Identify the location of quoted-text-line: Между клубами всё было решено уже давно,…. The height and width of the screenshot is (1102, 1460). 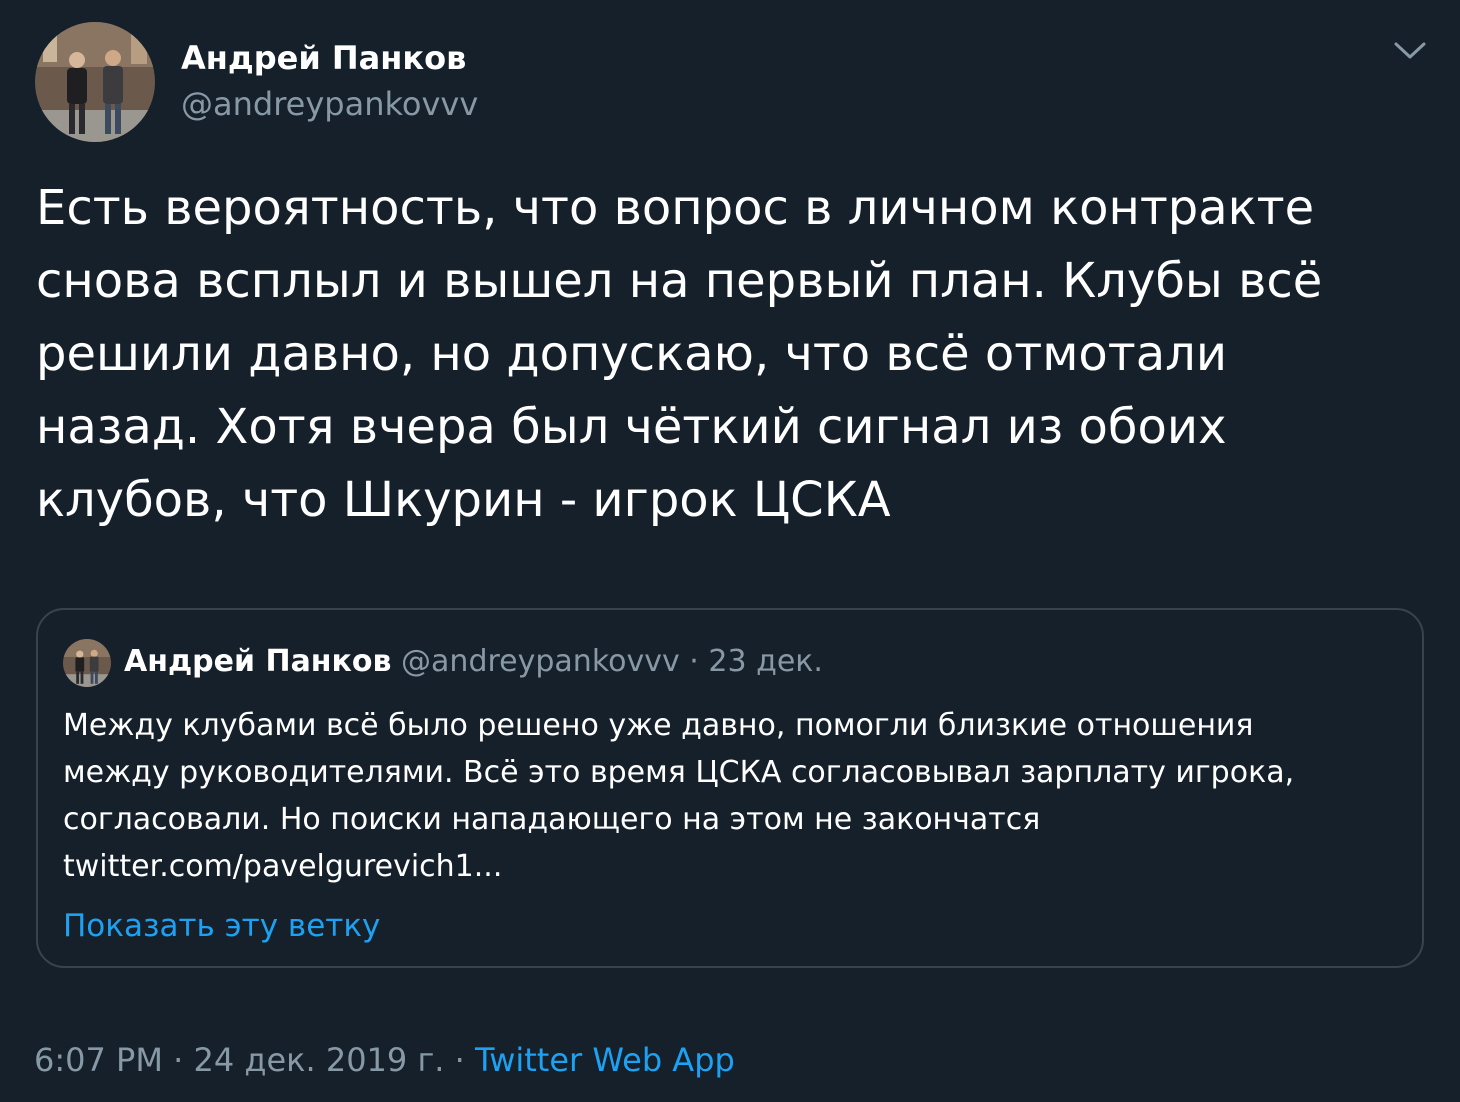
(658, 725).